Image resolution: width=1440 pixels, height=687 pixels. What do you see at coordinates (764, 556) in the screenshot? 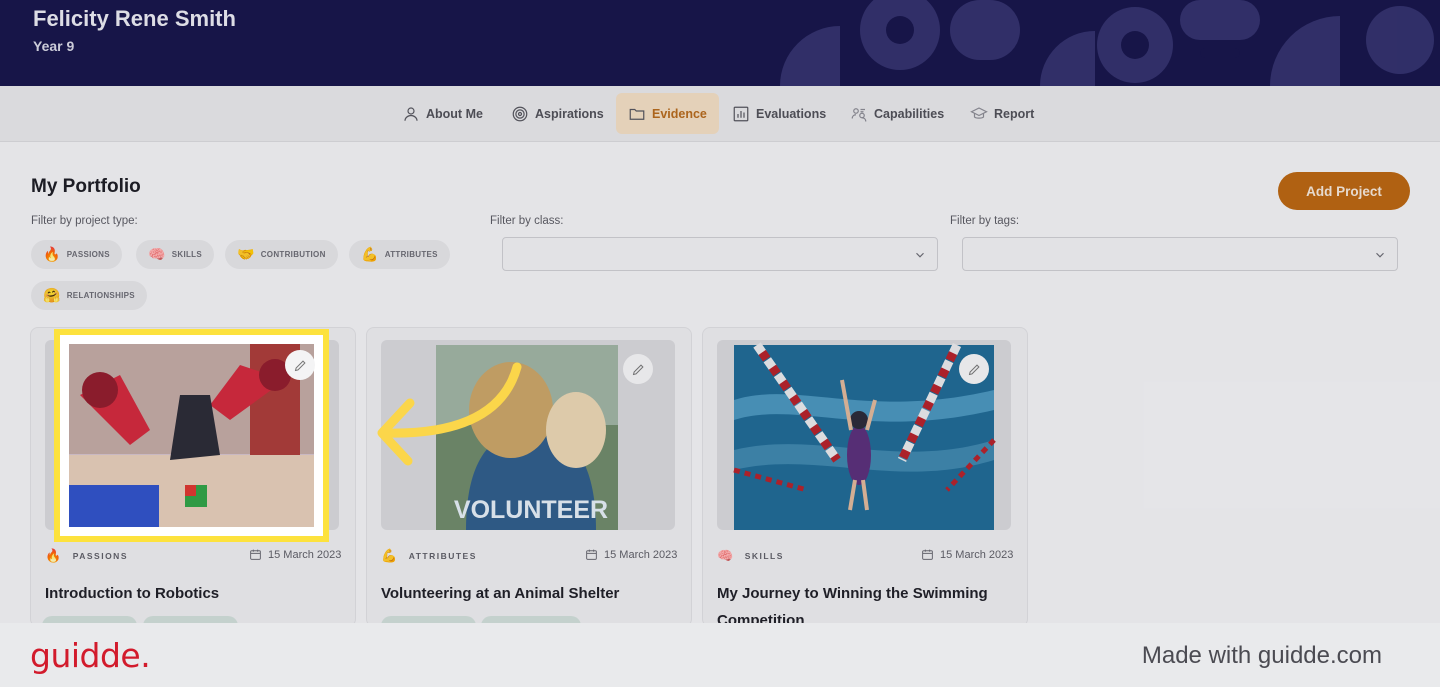
I see `project-type-label: SKILLS` at bounding box center [764, 556].